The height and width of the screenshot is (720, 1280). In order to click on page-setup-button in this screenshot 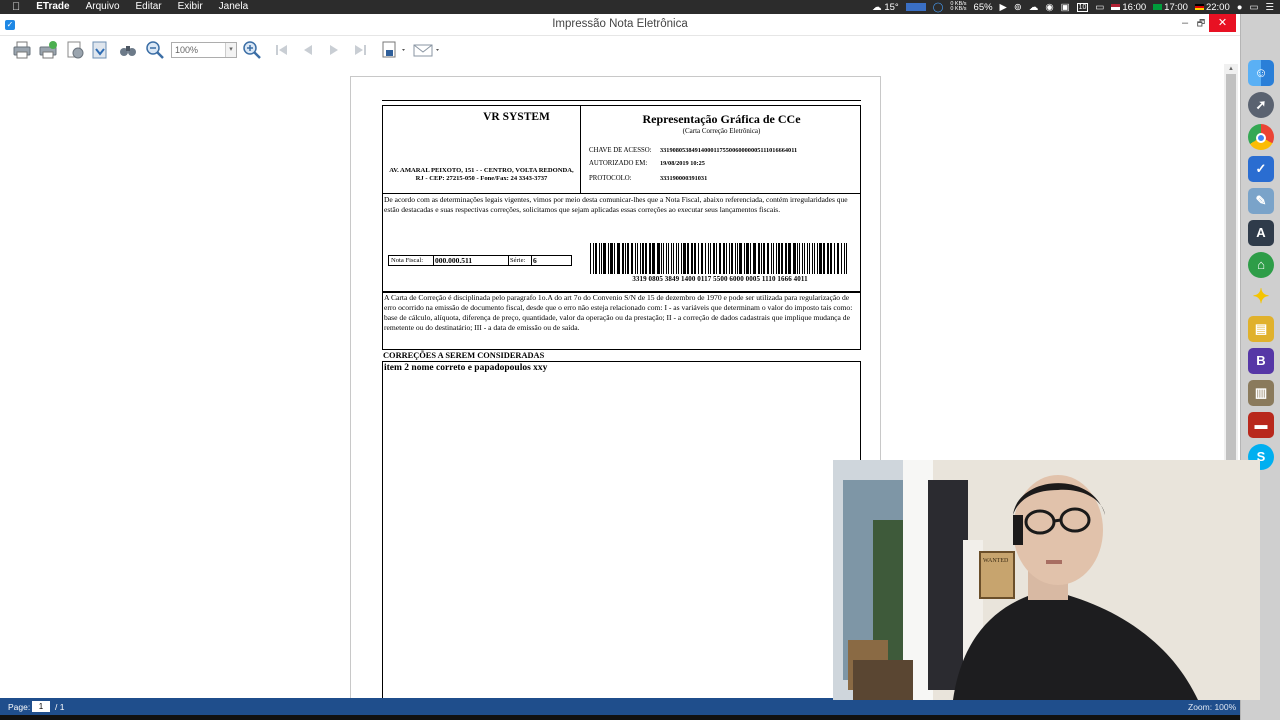, I will do `click(75, 50)`.